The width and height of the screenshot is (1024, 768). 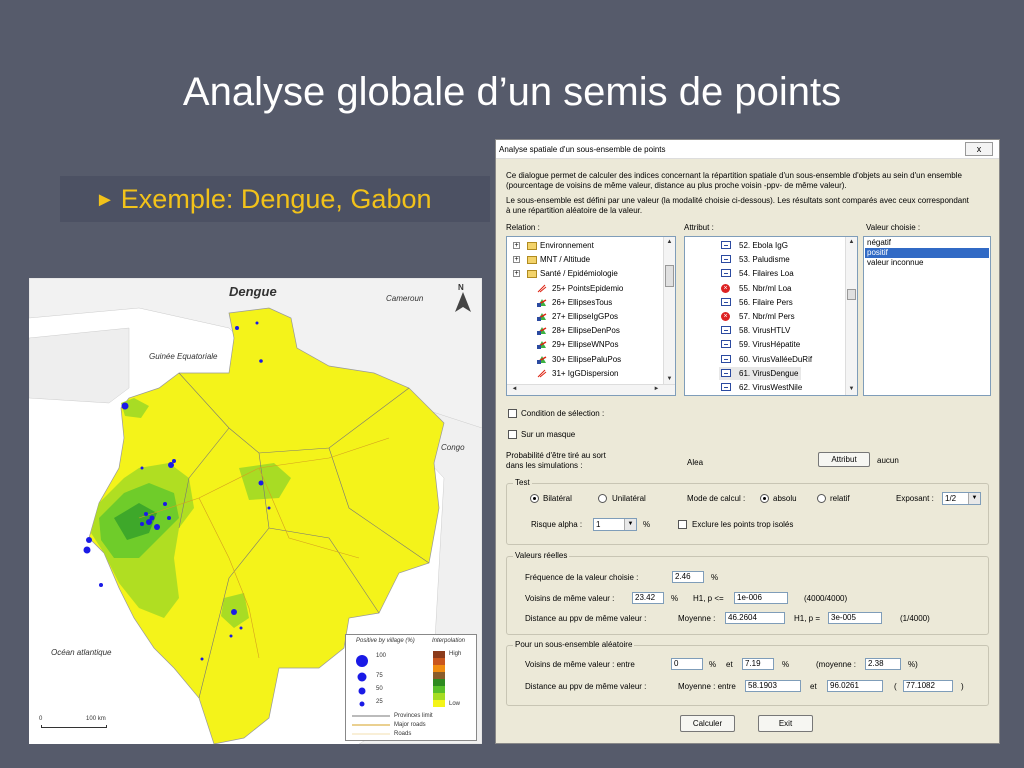 What do you see at coordinates (523, 227) in the screenshot?
I see `relation-label: Relation :` at bounding box center [523, 227].